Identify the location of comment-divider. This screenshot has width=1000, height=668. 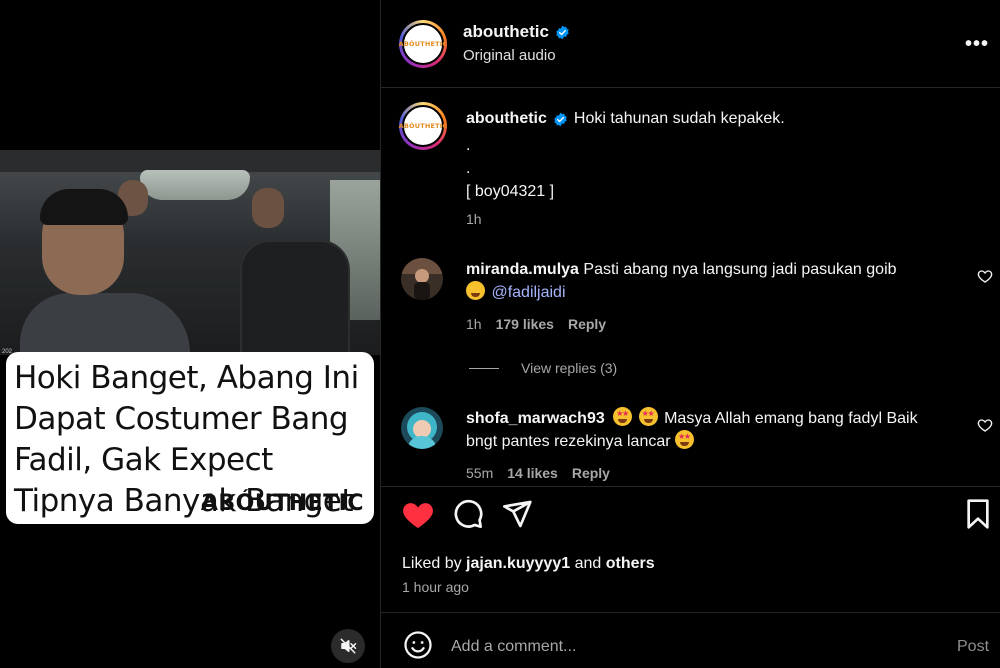
(690, 612).